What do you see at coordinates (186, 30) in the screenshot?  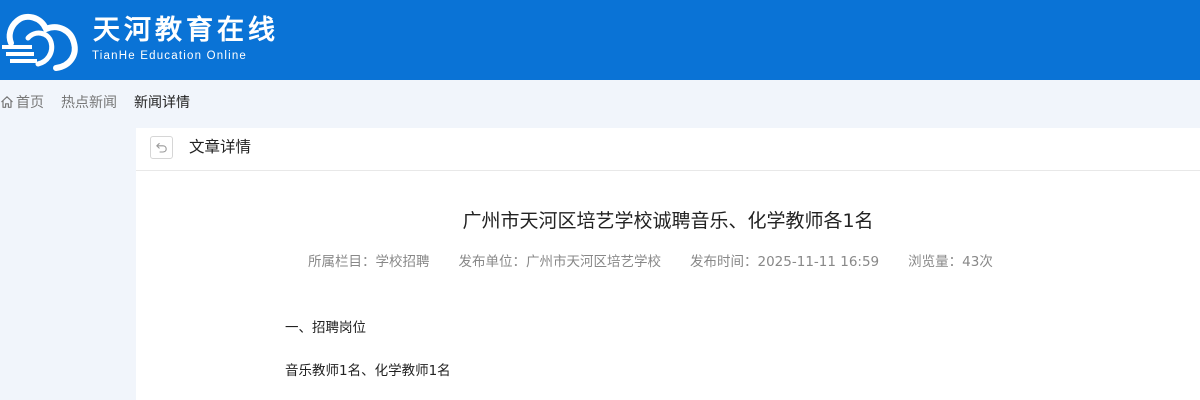 I see `brand-title: 天河教育在线` at bounding box center [186, 30].